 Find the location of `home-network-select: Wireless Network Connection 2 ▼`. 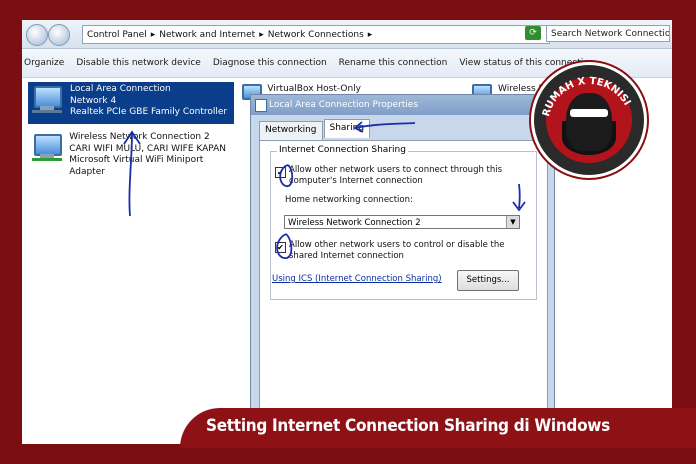

home-network-select: Wireless Network Connection 2 ▼ is located at coordinates (402, 222).